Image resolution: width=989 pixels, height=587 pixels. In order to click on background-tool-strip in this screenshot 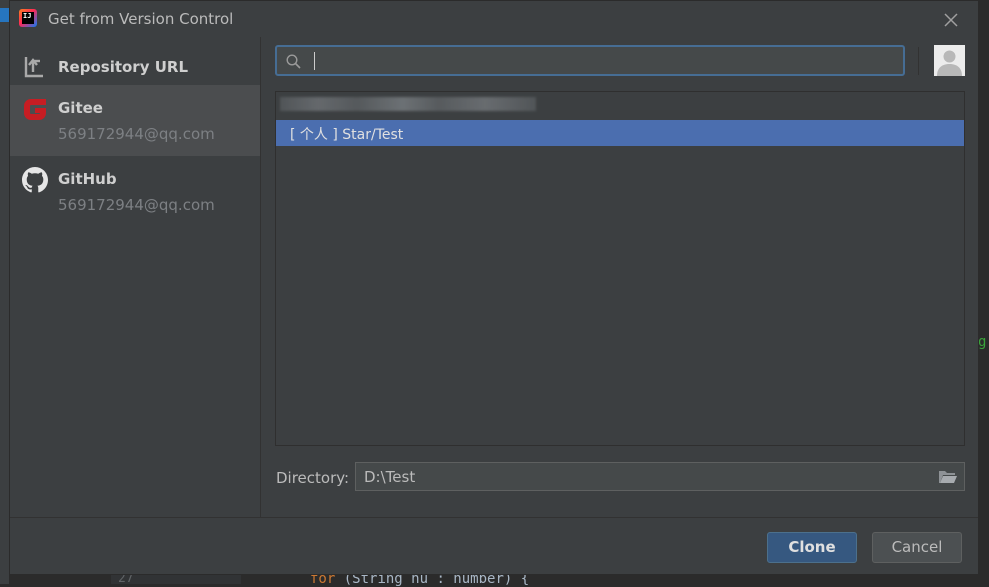, I will do `click(4, 292)`.